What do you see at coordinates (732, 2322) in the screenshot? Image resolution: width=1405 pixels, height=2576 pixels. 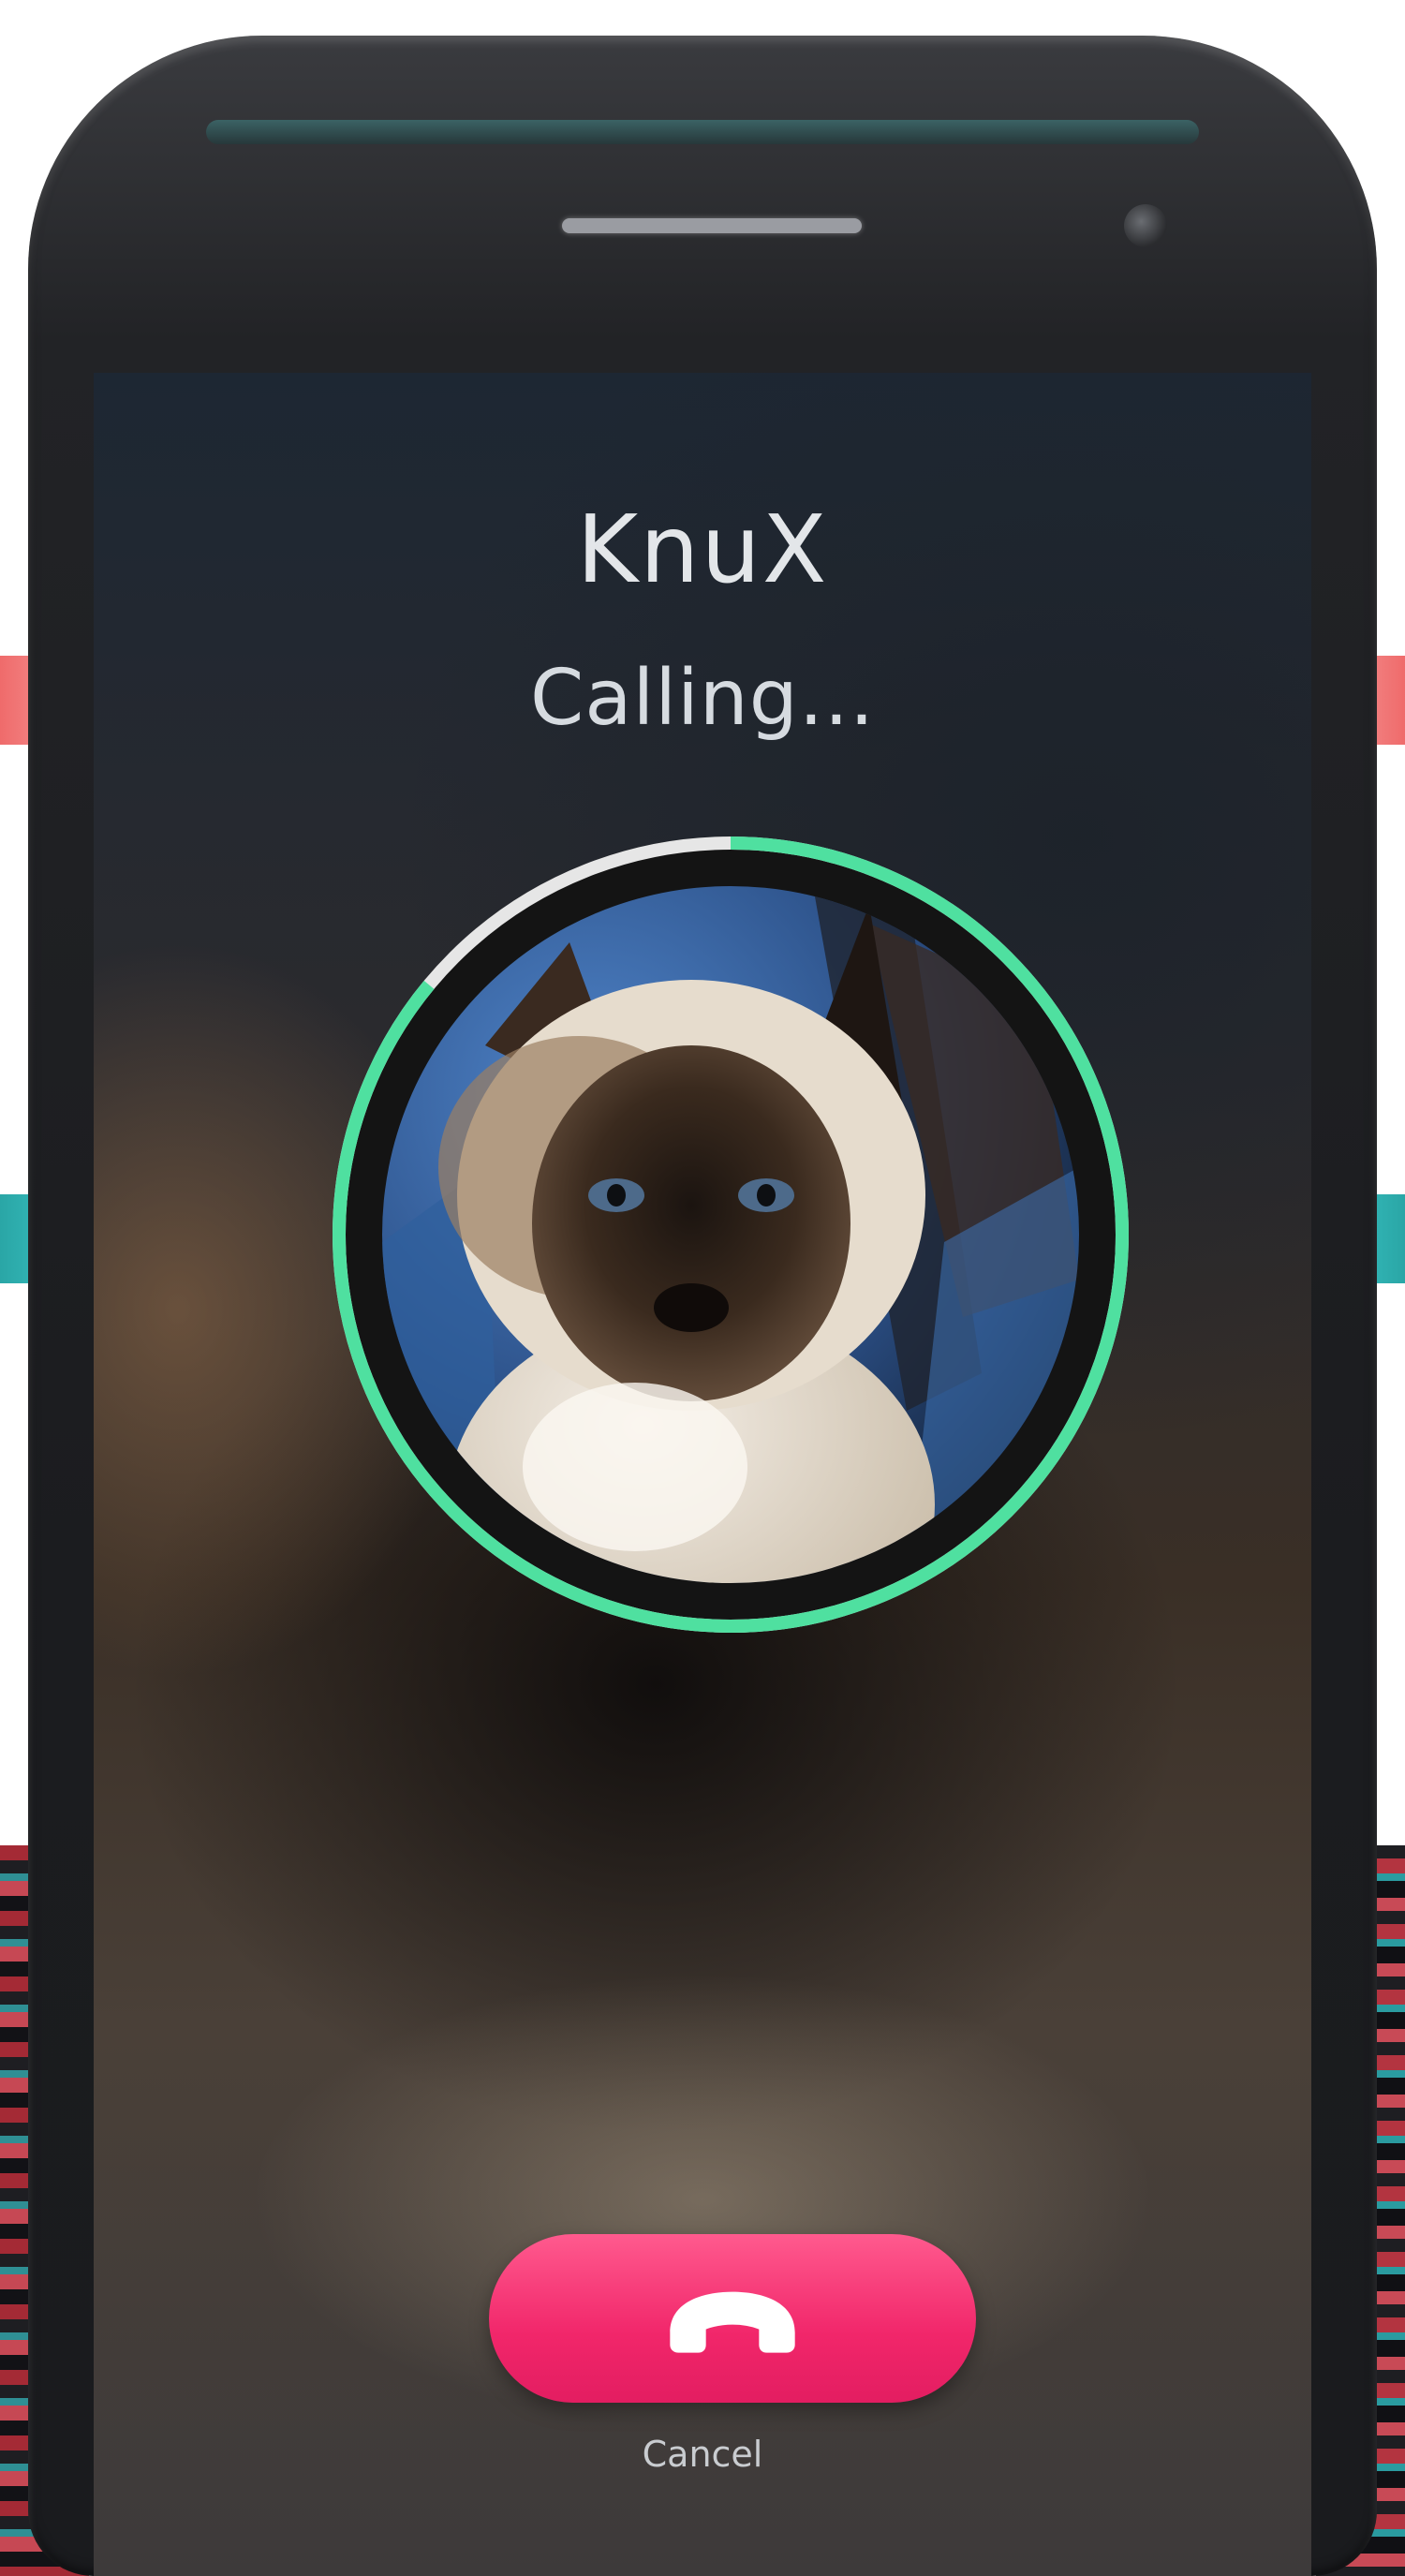 I see `phone-hangup-icon` at bounding box center [732, 2322].